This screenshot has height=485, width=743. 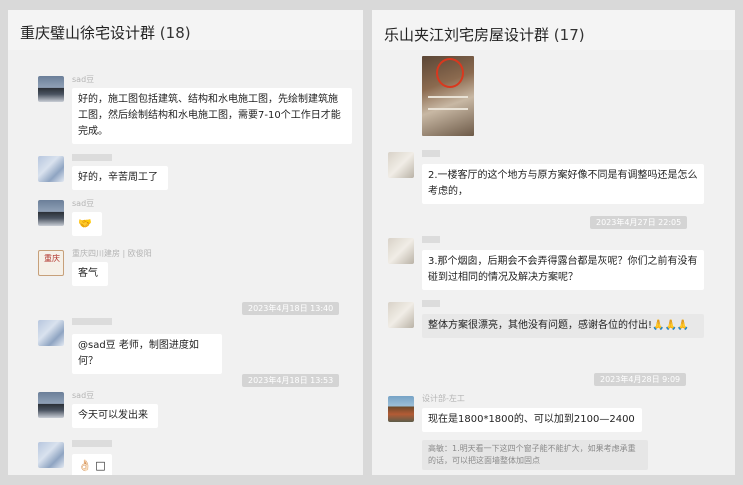 What do you see at coordinates (92, 464) in the screenshot?
I see `message-bubble: 👌🏻 □` at bounding box center [92, 464].